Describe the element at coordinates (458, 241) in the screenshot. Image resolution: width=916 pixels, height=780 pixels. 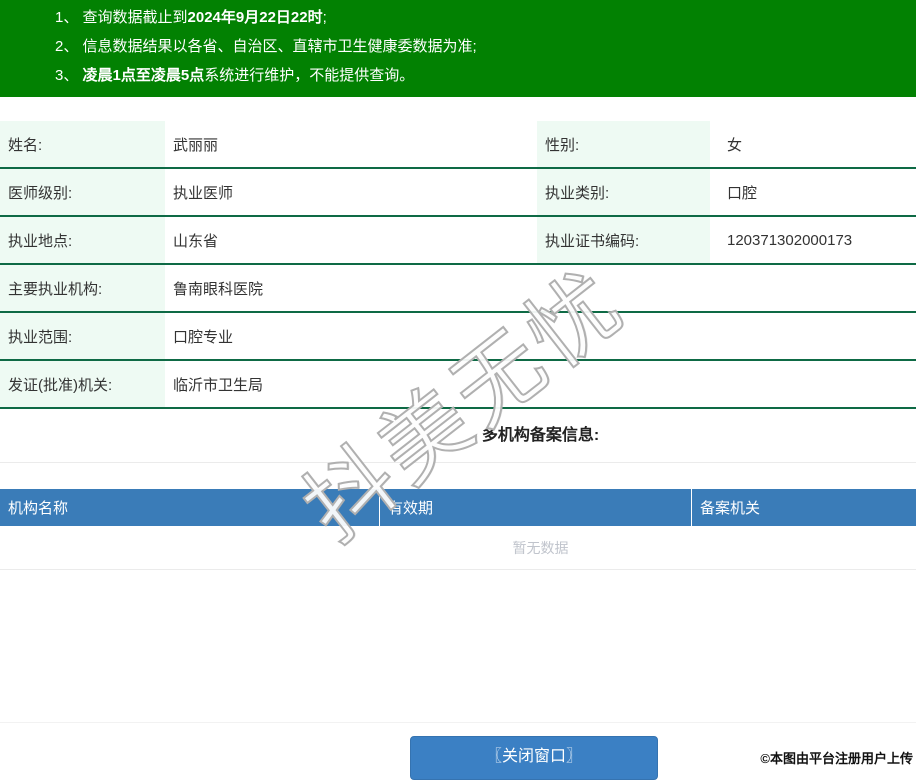
I see `table-row: 执业地点: 山东省 执业证书编码: 120371302000173` at that location.